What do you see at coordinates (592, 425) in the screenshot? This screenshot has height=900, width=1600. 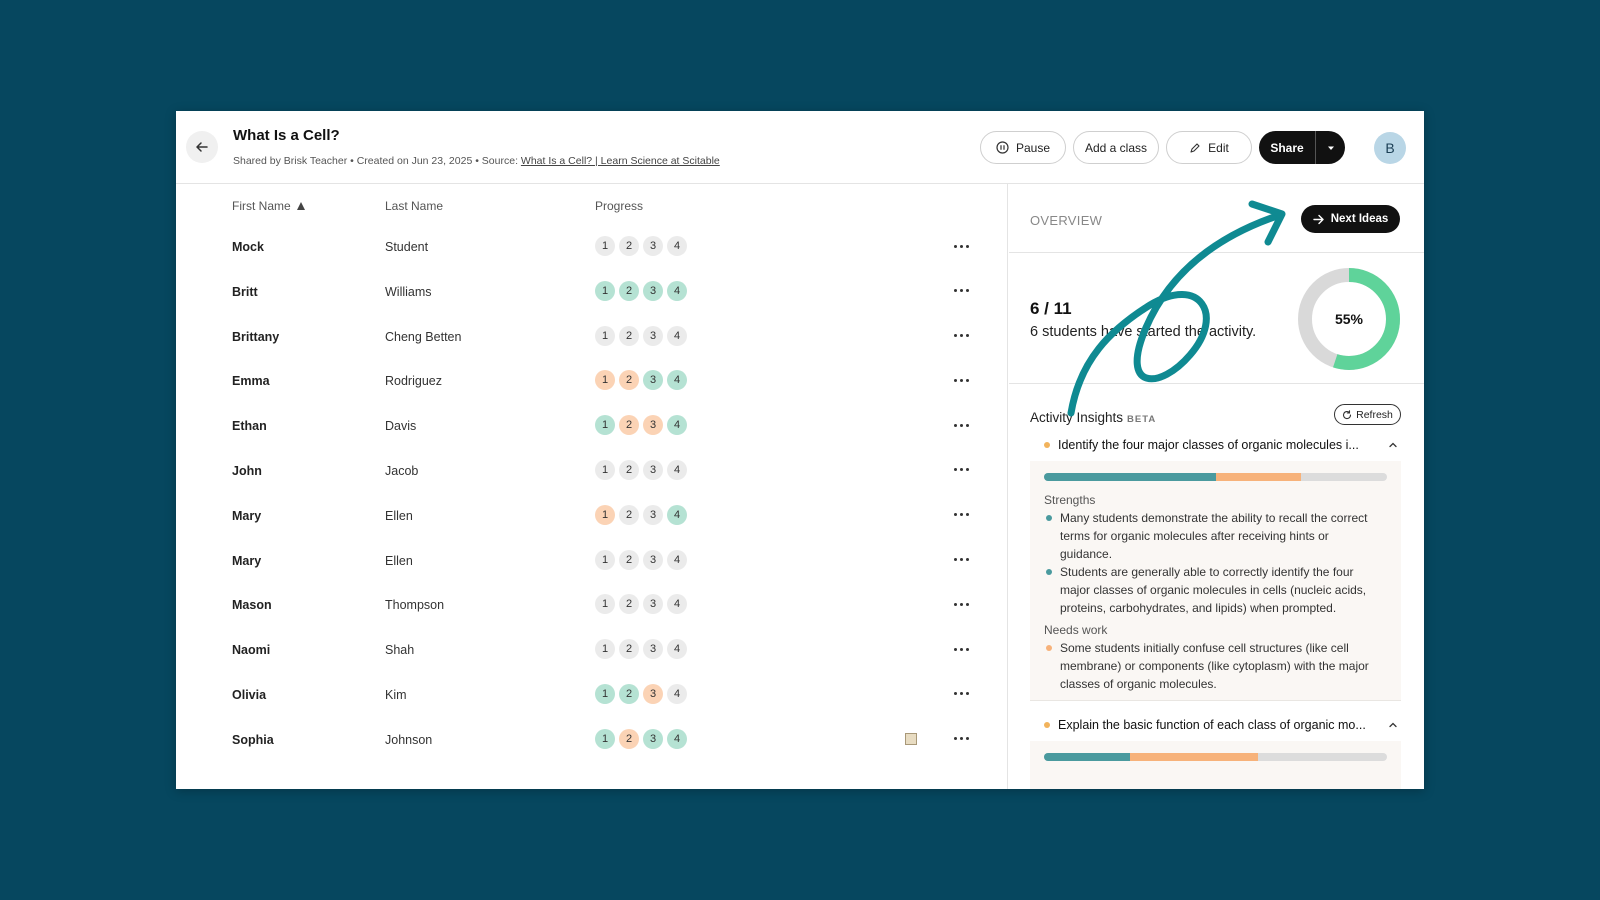 I see `table-row: Ethan Davis 1 2 3 4` at bounding box center [592, 425].